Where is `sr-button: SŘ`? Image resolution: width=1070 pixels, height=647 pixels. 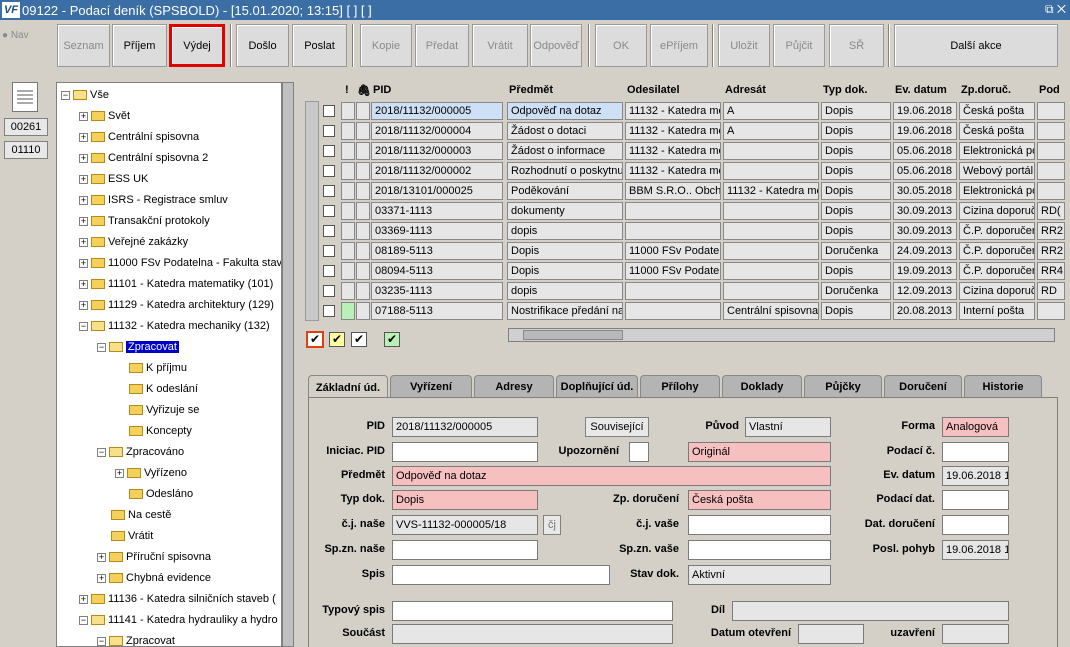
sr-button: SŘ is located at coordinates (856, 45).